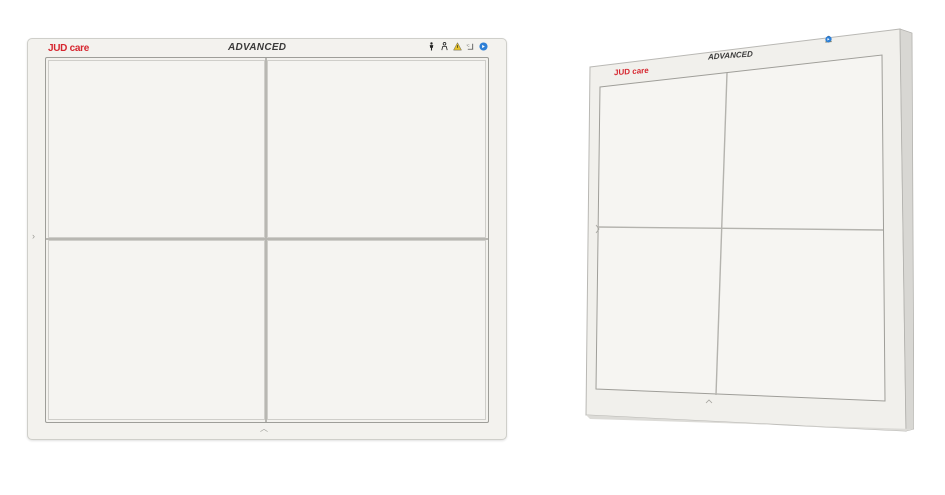 This screenshot has height=495, width=945. I want to click on temperature-icon: °C, so click(470, 47).